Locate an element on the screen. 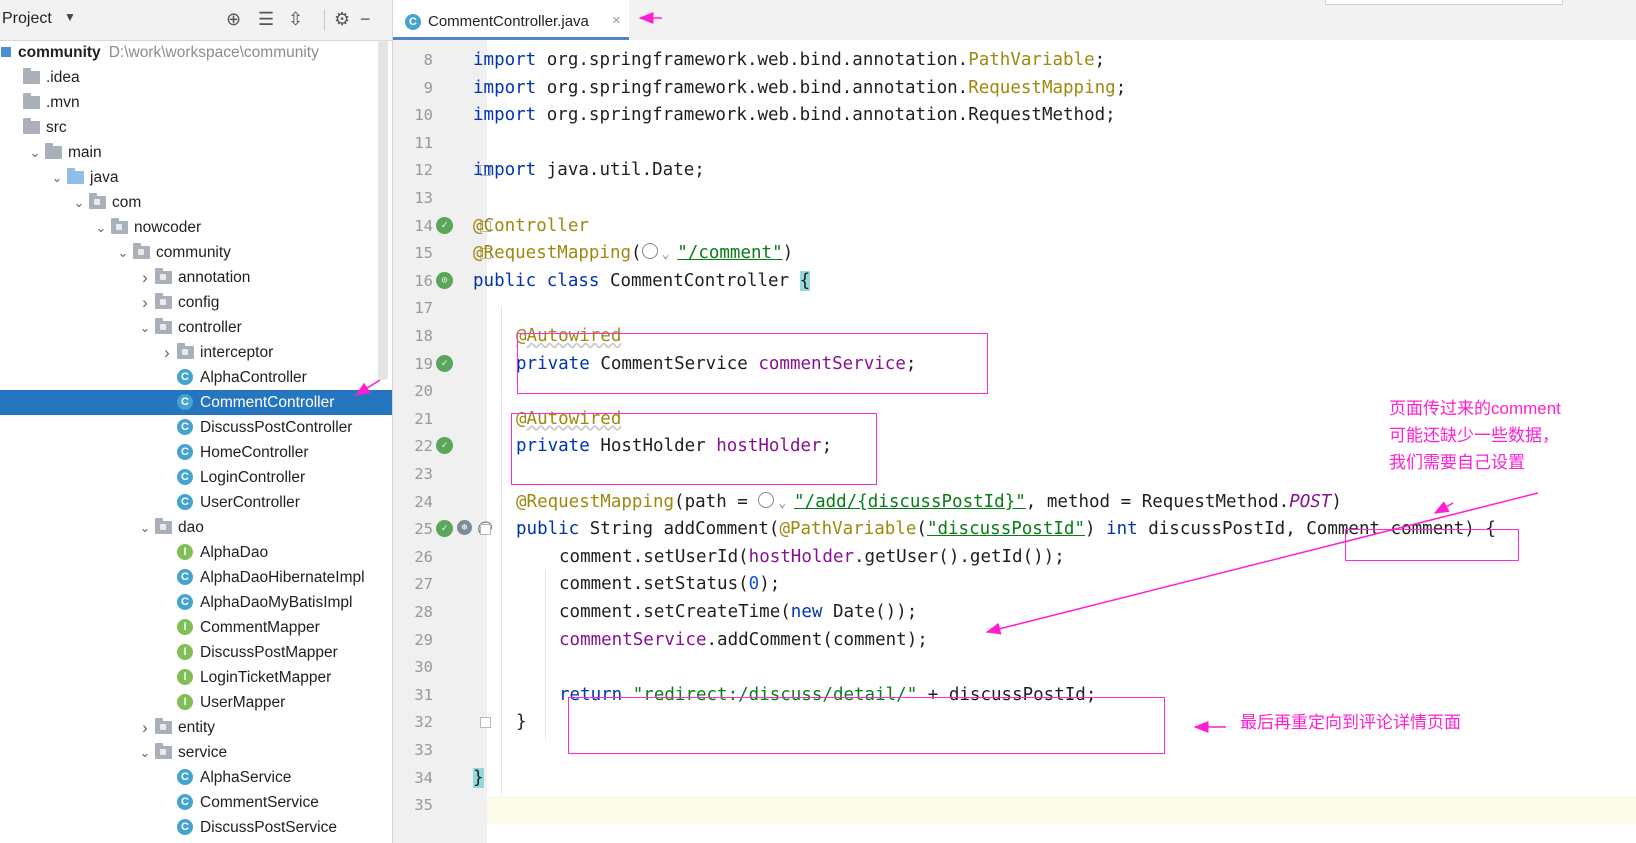 The height and width of the screenshot is (843, 1636). arrow-to-setters is located at coordinates (1262, 563).